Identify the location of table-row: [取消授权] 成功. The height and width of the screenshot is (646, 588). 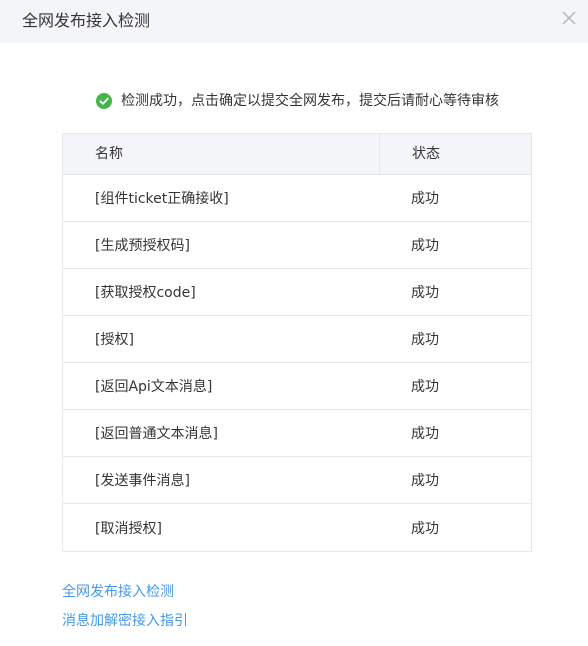
(297, 527).